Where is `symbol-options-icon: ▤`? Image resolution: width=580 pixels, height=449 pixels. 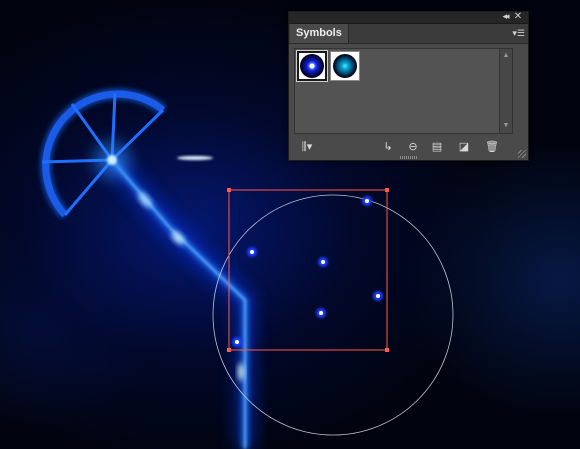
symbol-options-icon: ▤ is located at coordinates (437, 147).